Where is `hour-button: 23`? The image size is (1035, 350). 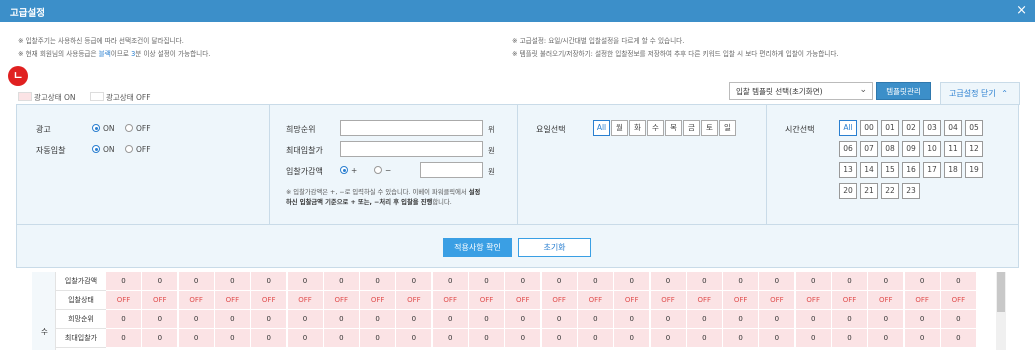
hour-button: 23 is located at coordinates (911, 191).